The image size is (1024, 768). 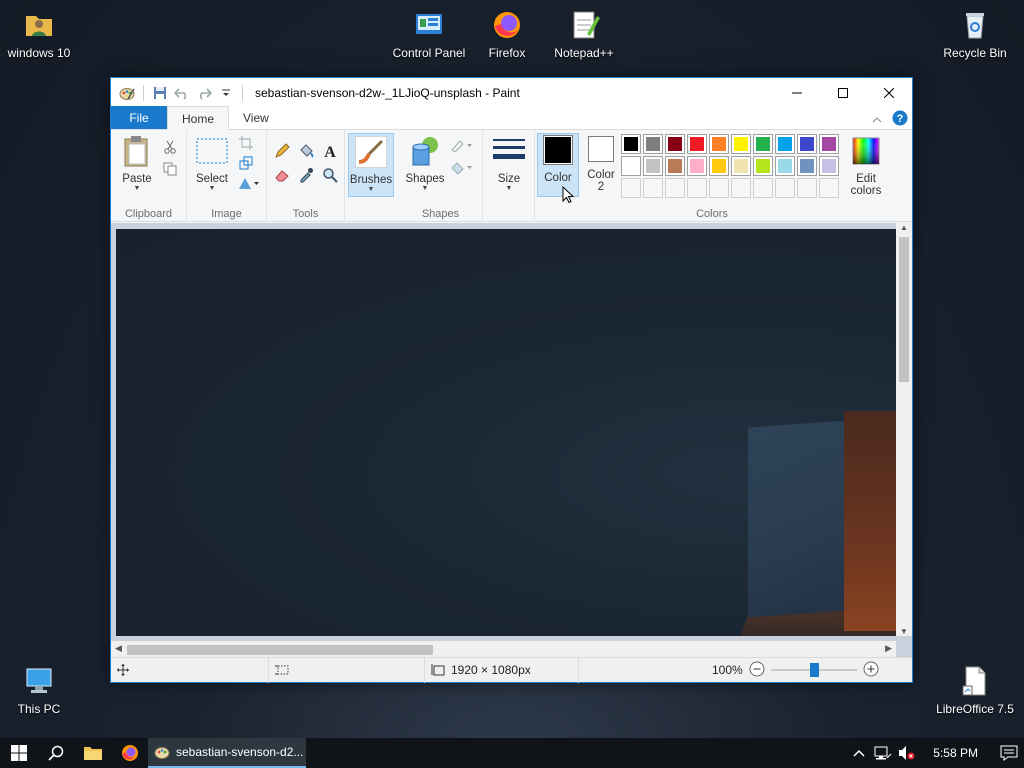 I want to click on scroll-right-icon: ▶, so click(x=888, y=648).